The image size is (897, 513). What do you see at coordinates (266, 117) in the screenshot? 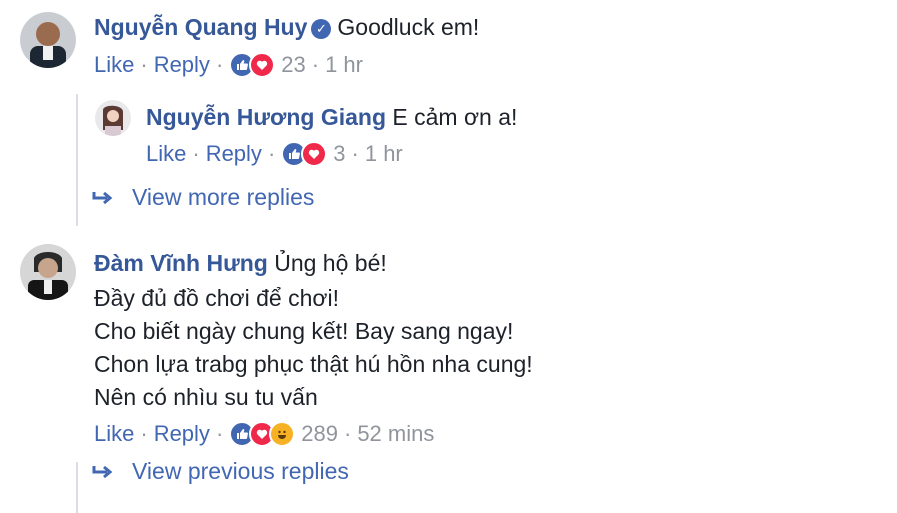
I see `reply-author: Nguyễn Hương Giang` at bounding box center [266, 117].